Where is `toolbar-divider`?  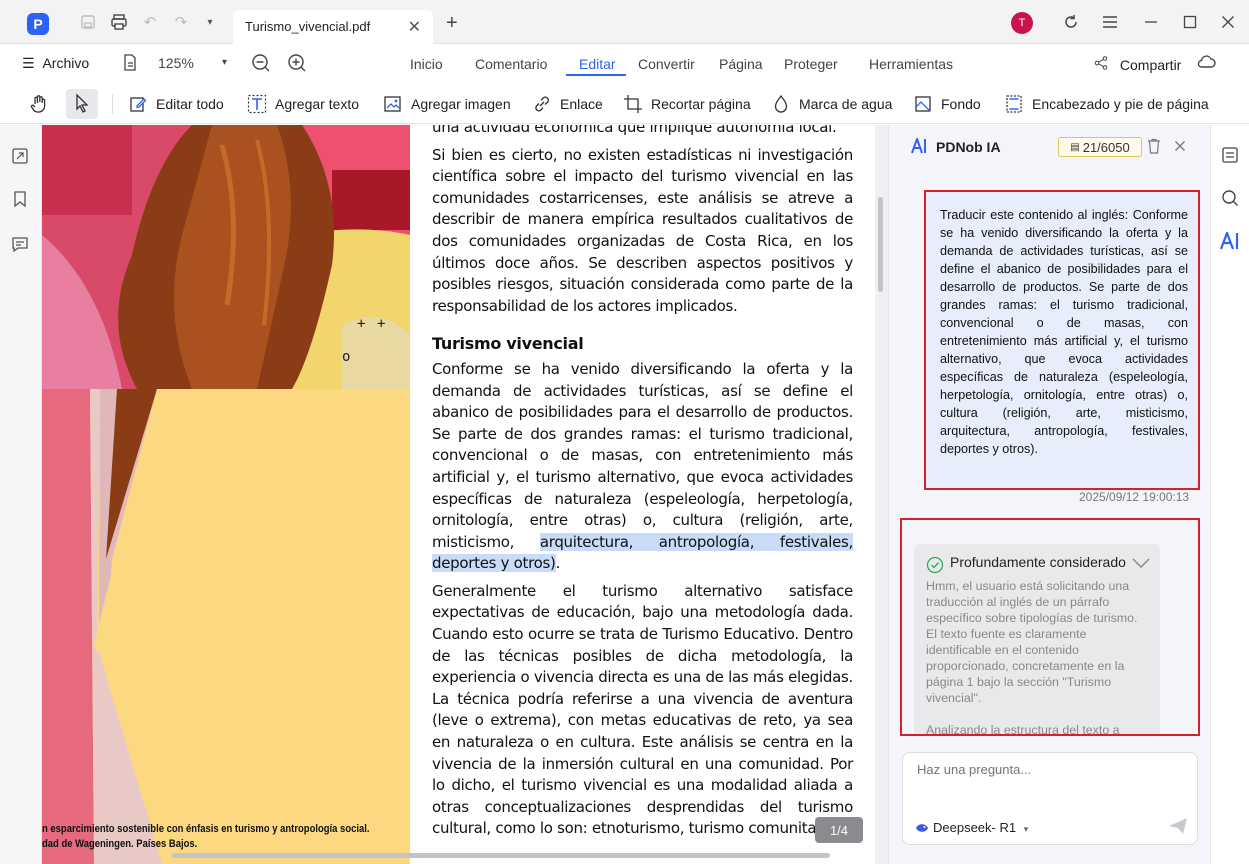 toolbar-divider is located at coordinates (112, 104).